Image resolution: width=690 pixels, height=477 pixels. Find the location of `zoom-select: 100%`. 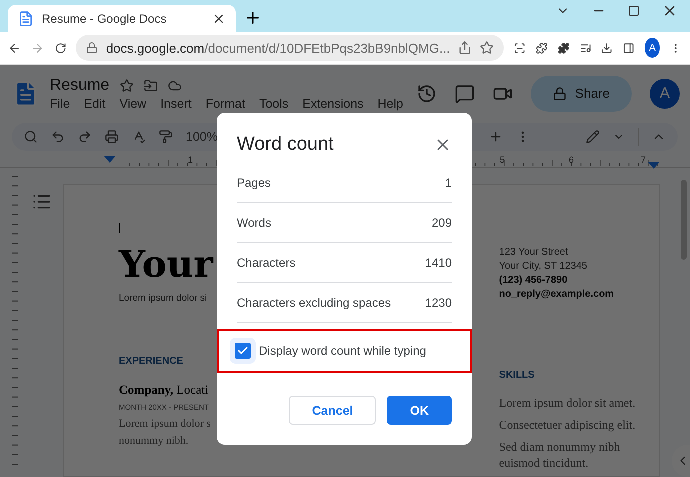

zoom-select: 100% is located at coordinates (202, 137).